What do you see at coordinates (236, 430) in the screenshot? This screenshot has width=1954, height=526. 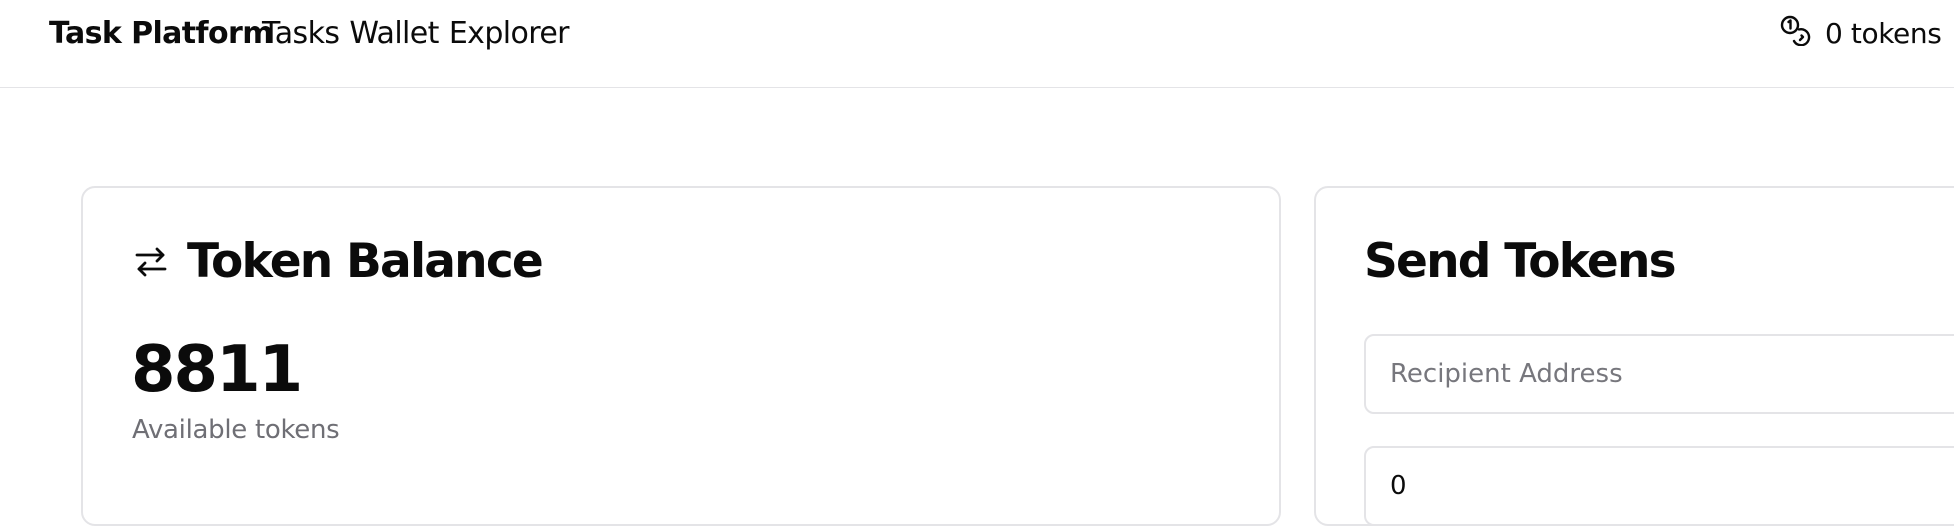 I see `token-balance-caption: Available tokens` at bounding box center [236, 430].